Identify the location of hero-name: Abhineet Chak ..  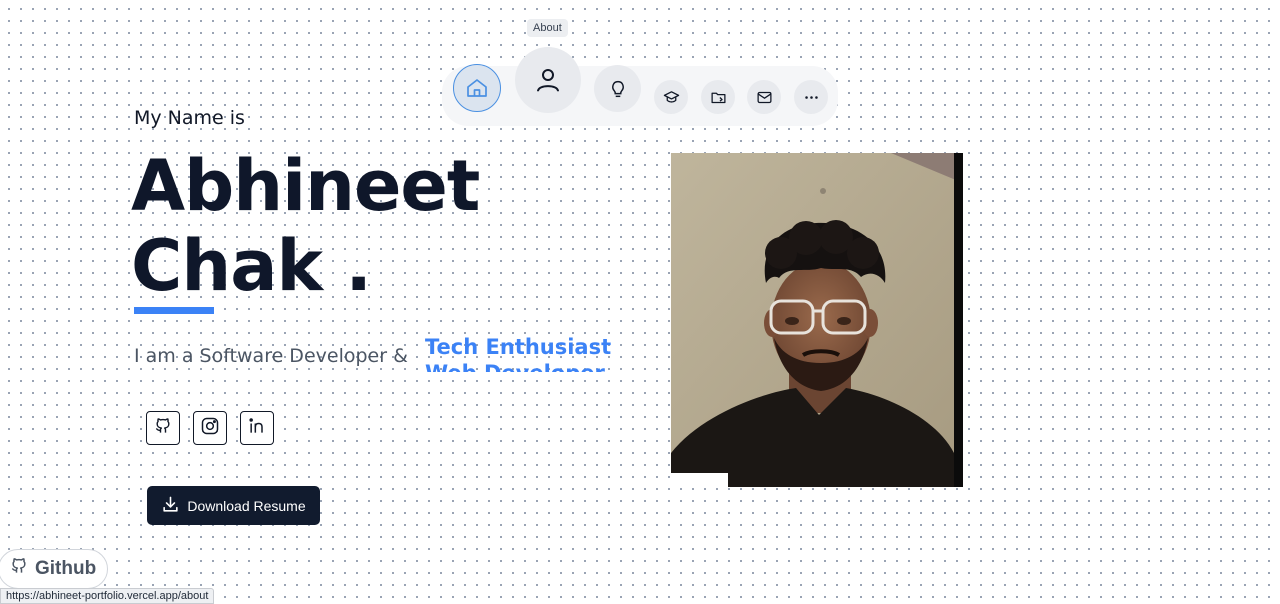
(305, 226).